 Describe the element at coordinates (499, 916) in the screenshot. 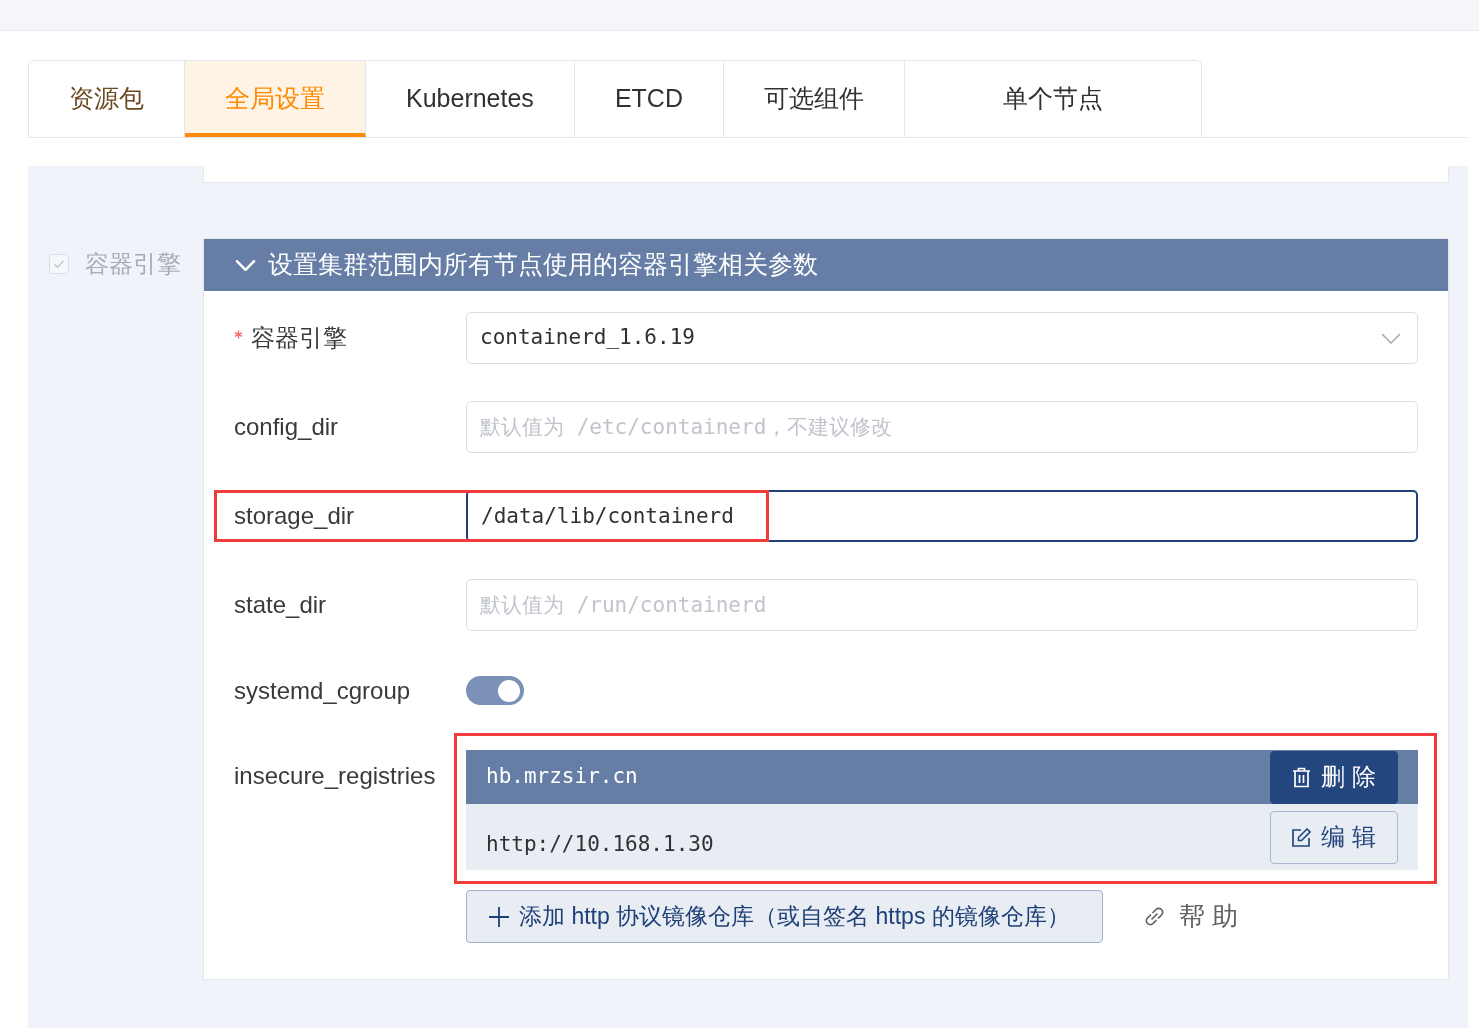

I see `plus-icon` at that location.